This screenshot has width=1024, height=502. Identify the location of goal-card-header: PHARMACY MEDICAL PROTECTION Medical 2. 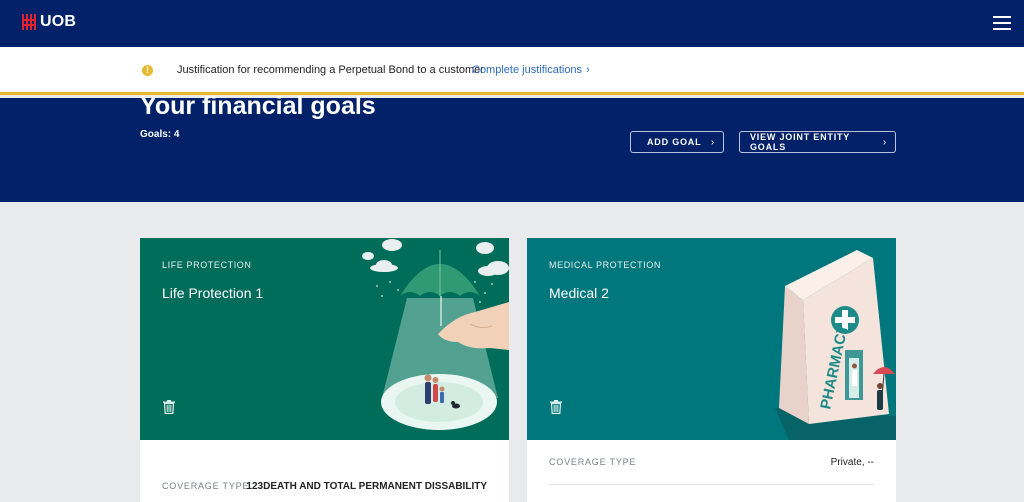
(711, 339).